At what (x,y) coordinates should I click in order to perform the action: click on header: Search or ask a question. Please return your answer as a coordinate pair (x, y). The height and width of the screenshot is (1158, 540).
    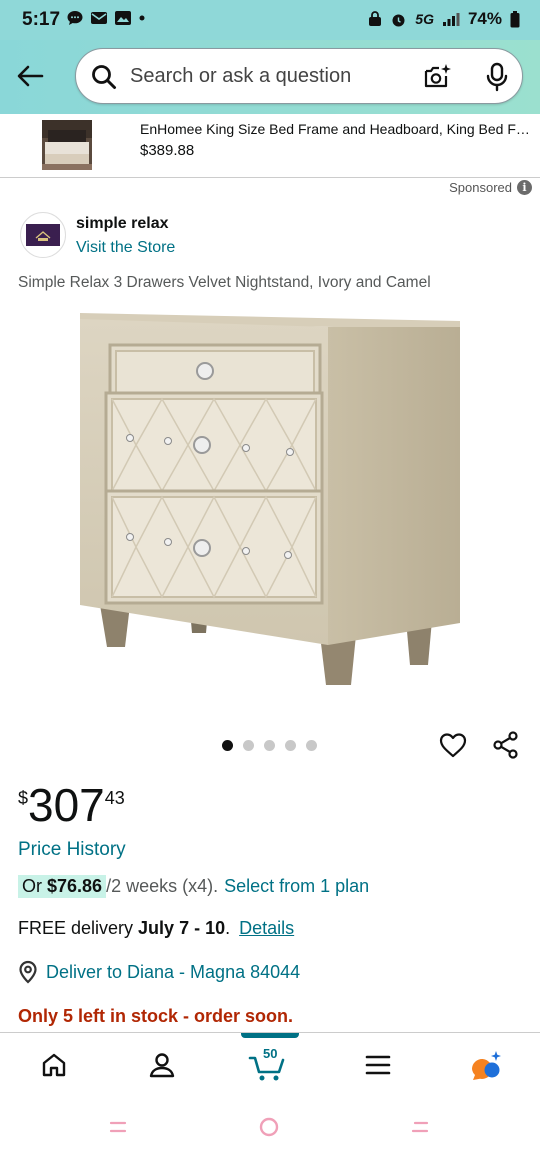
    Looking at the image, I should click on (270, 77).